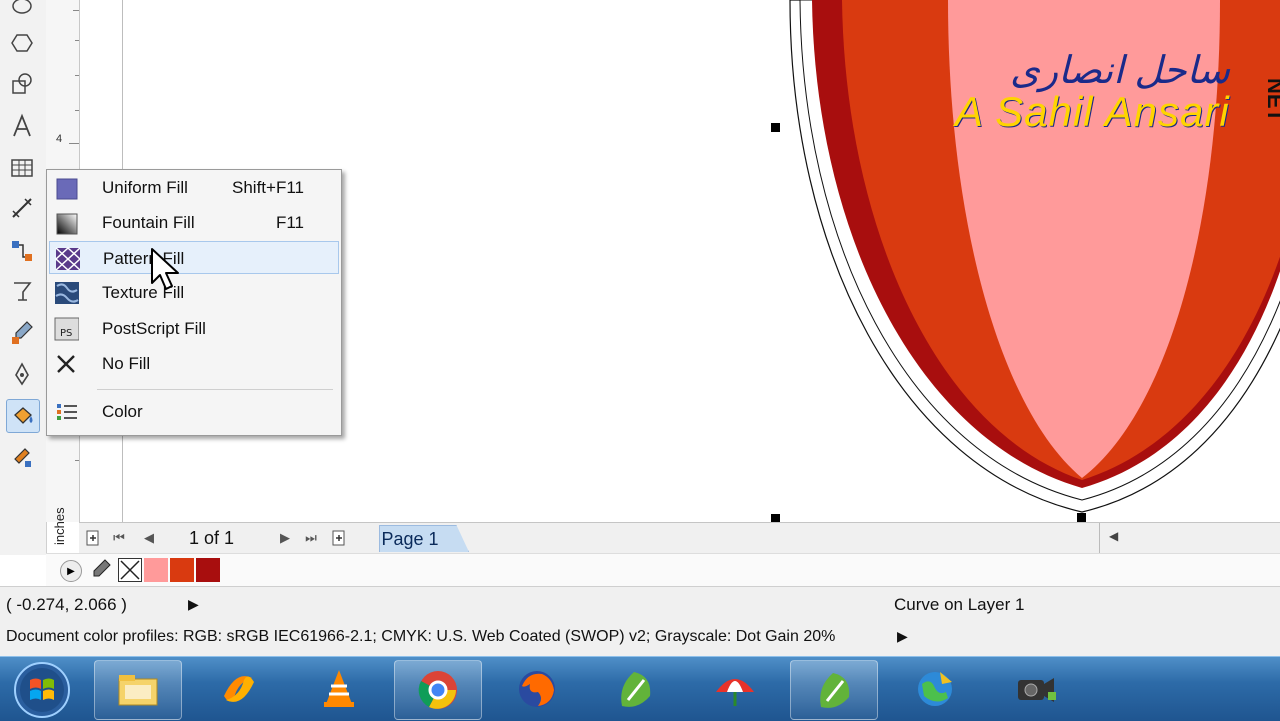 This screenshot has height=721, width=1280. Describe the element at coordinates (663, 569) in the screenshot. I see `document-palette: ▶` at that location.